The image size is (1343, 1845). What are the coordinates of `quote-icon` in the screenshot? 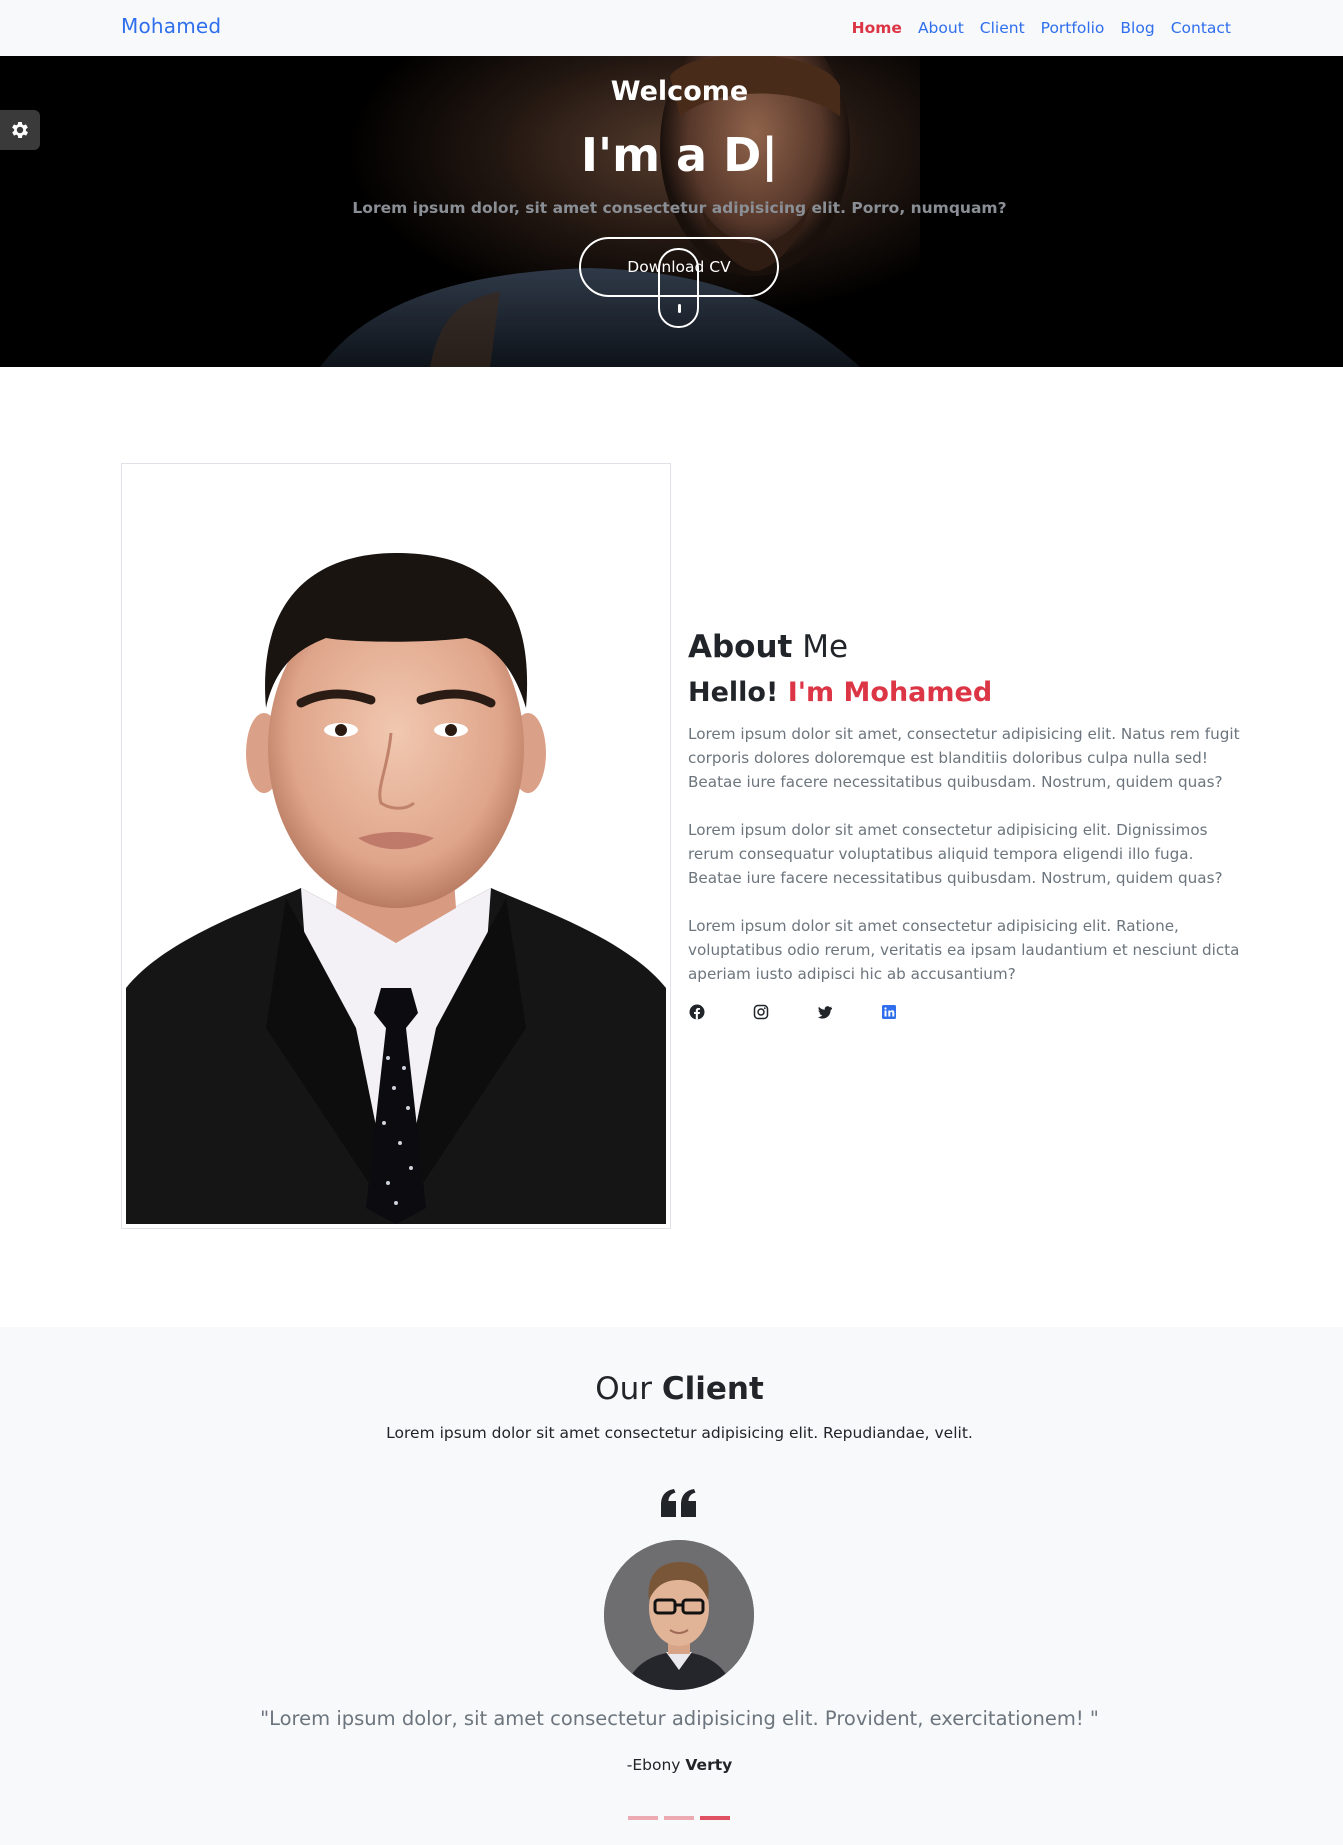 It's located at (678, 1503).